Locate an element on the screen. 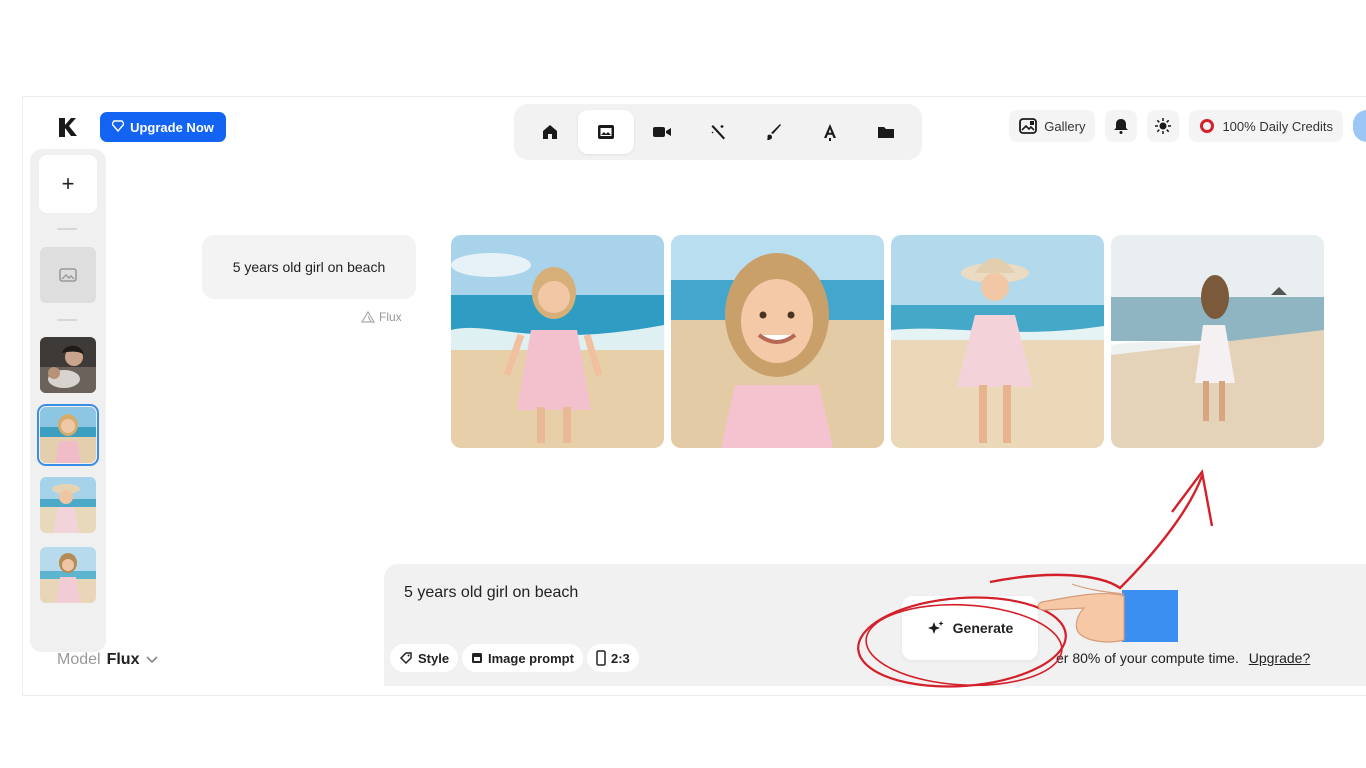  prompt-input: 5 years old girl on beach is located at coordinates (491, 593).